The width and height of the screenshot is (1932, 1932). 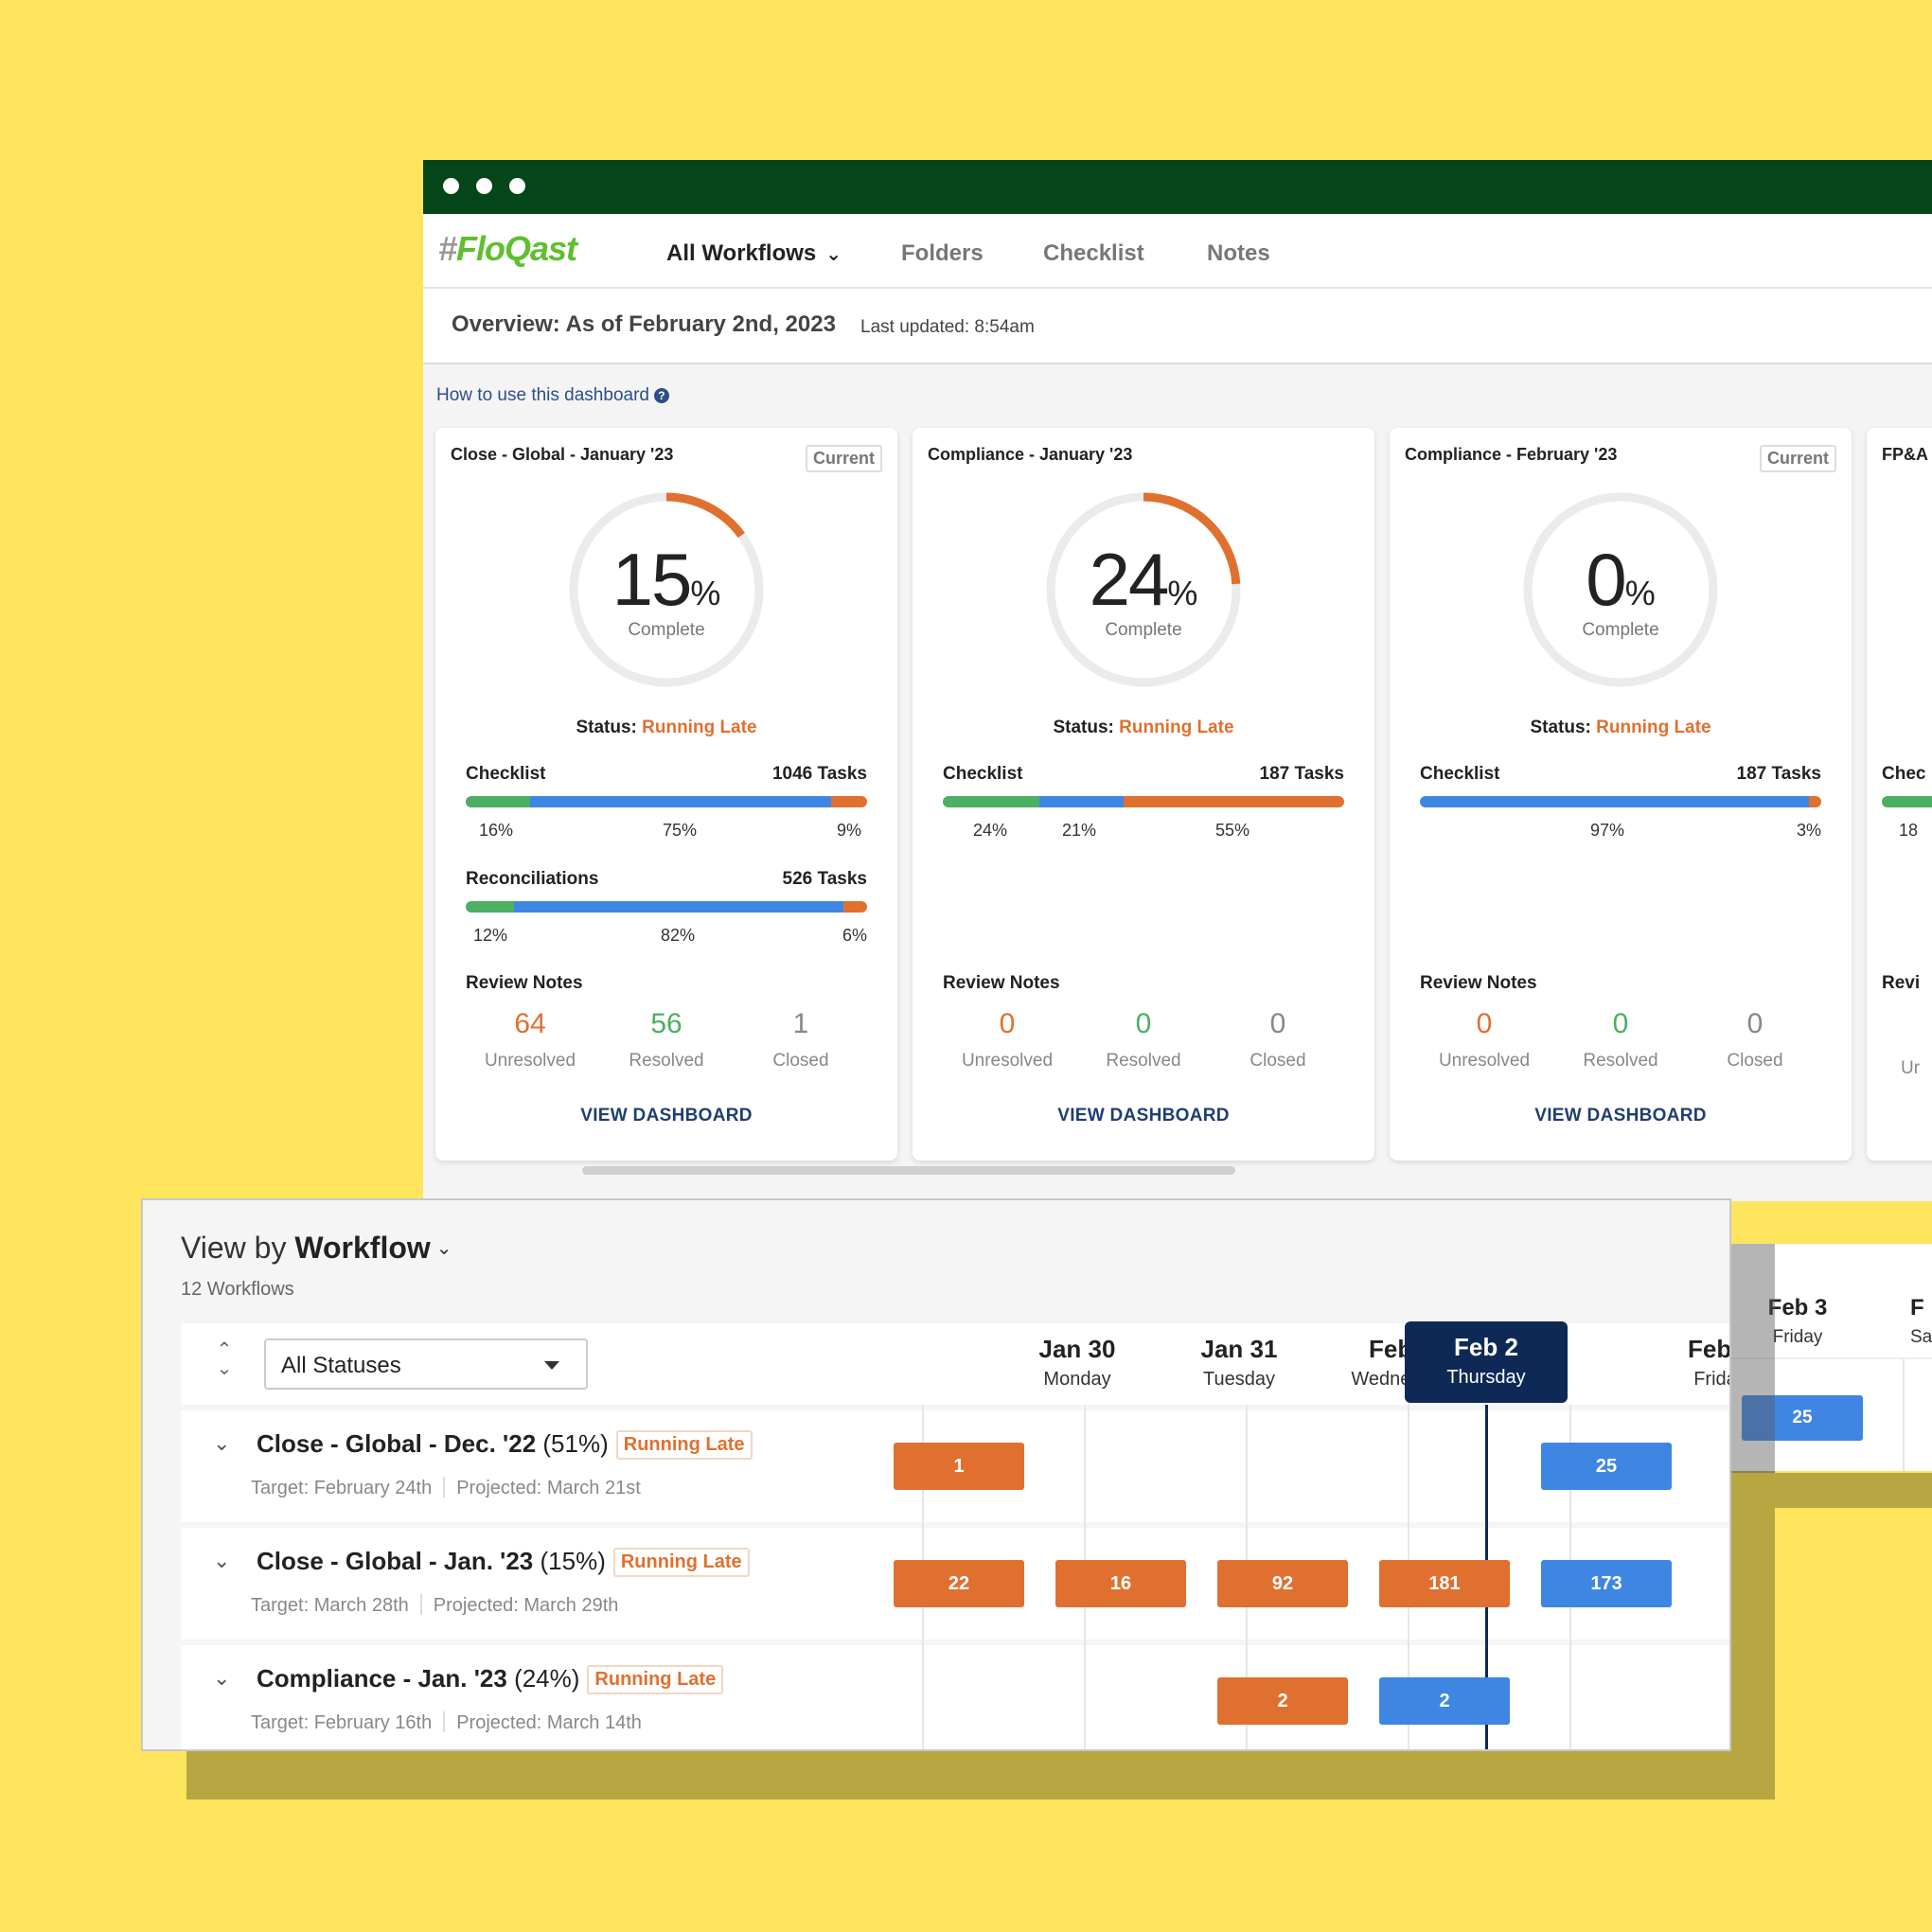 What do you see at coordinates (1120, 1583) in the screenshot?
I see `task-count-pill: 16` at bounding box center [1120, 1583].